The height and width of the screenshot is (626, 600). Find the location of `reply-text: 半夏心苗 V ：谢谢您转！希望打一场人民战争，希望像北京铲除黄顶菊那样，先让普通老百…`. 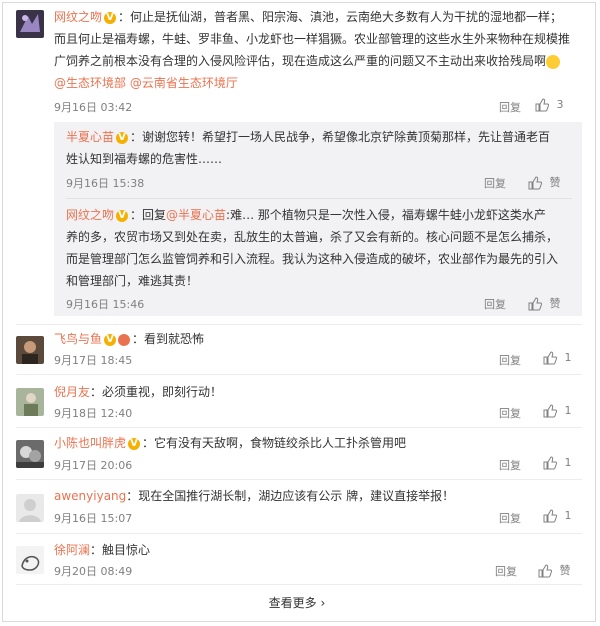

reply-text: 半夏心苗 V ：谢谢您转！希望打一场人民战争，希望像北京铲除黄顶菊那样，先让普通老百… is located at coordinates (308, 148).